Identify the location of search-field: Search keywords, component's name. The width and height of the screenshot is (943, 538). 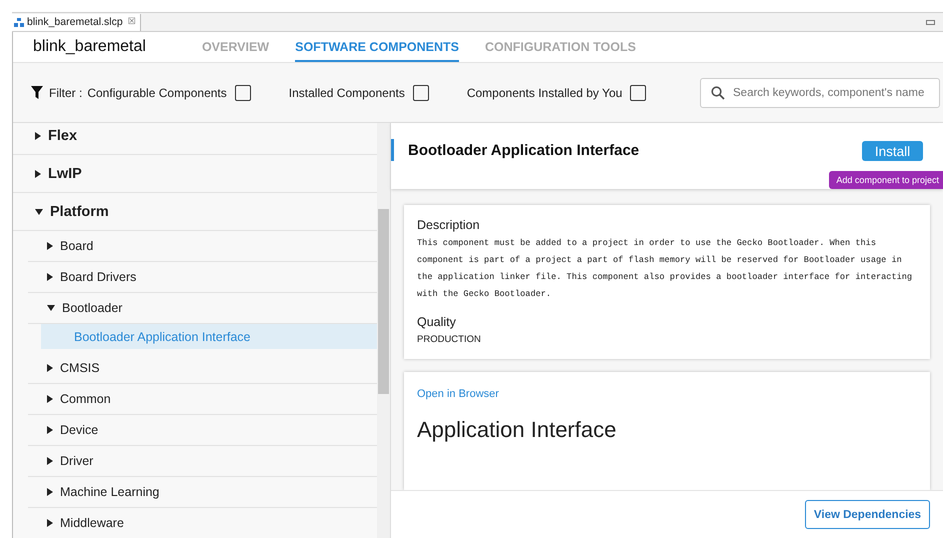
(820, 93).